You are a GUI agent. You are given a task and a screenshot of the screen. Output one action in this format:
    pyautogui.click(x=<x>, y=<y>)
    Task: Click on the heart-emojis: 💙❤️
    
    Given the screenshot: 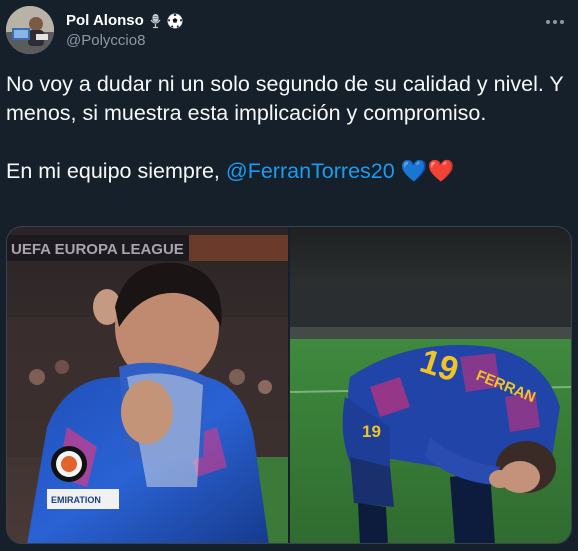 What is the action you would take?
    pyautogui.click(x=427, y=171)
    